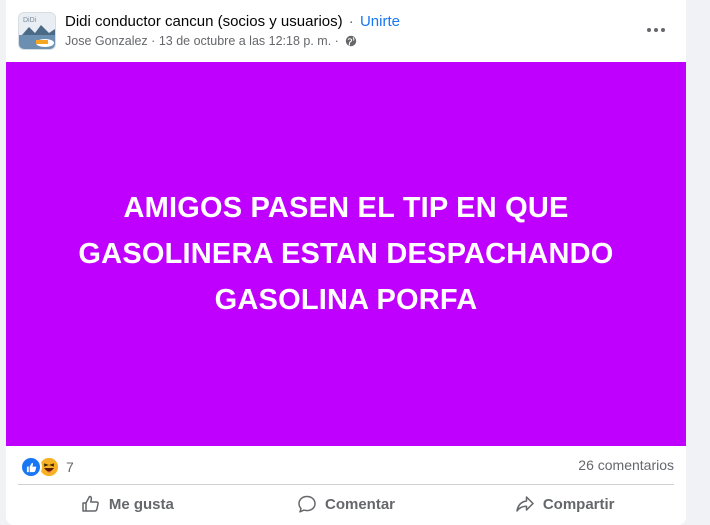  Describe the element at coordinates (626, 465) in the screenshot. I see `comments-count-link: 26 comentarios` at that location.